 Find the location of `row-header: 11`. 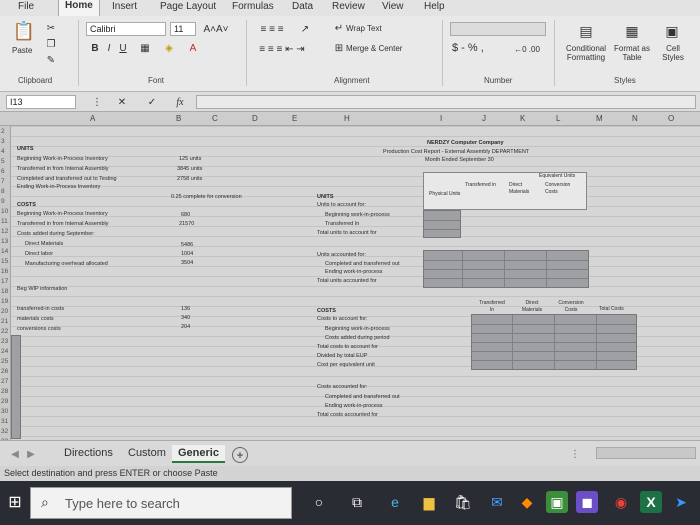

row-header: 11 is located at coordinates (4, 221).